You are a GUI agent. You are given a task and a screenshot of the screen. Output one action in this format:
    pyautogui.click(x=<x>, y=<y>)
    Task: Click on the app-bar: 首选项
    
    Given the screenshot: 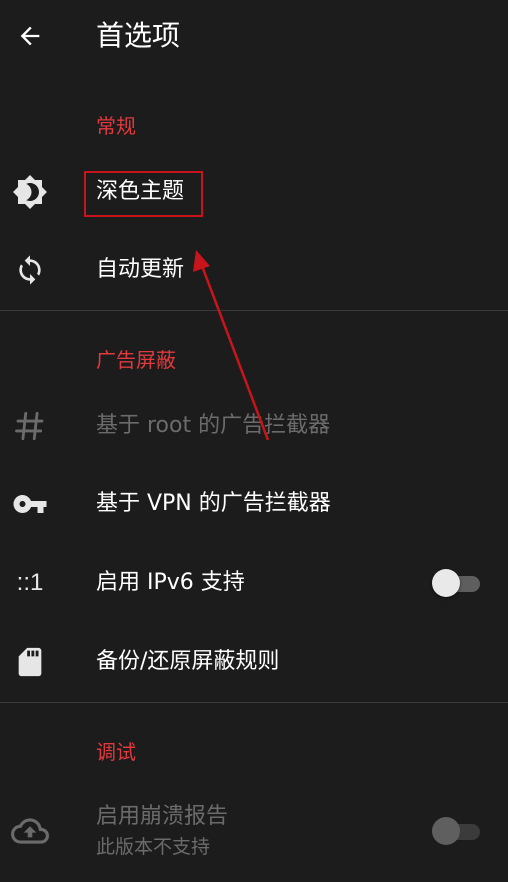 What is the action you would take?
    pyautogui.click(x=254, y=36)
    